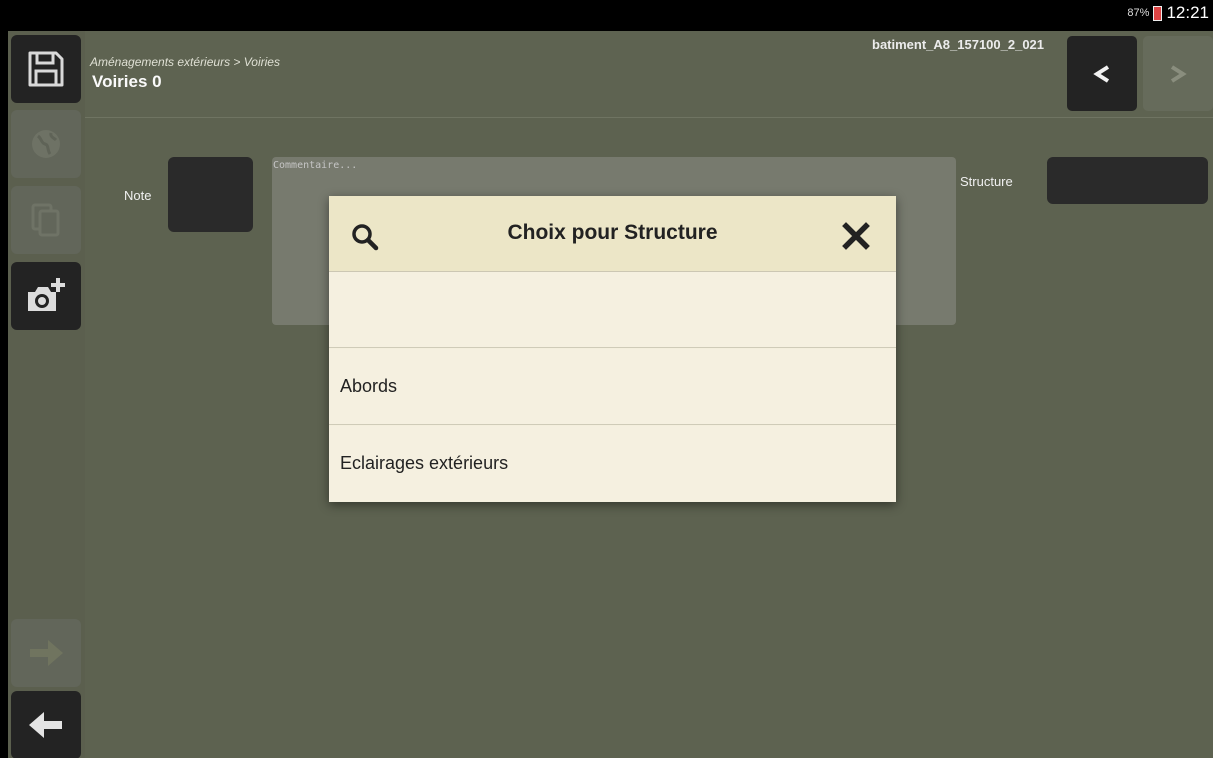 Image resolution: width=1213 pixels, height=758 pixels. Describe the element at coordinates (958, 44) in the screenshot. I see `record-id: batiment_A8_157100_2_021` at that location.